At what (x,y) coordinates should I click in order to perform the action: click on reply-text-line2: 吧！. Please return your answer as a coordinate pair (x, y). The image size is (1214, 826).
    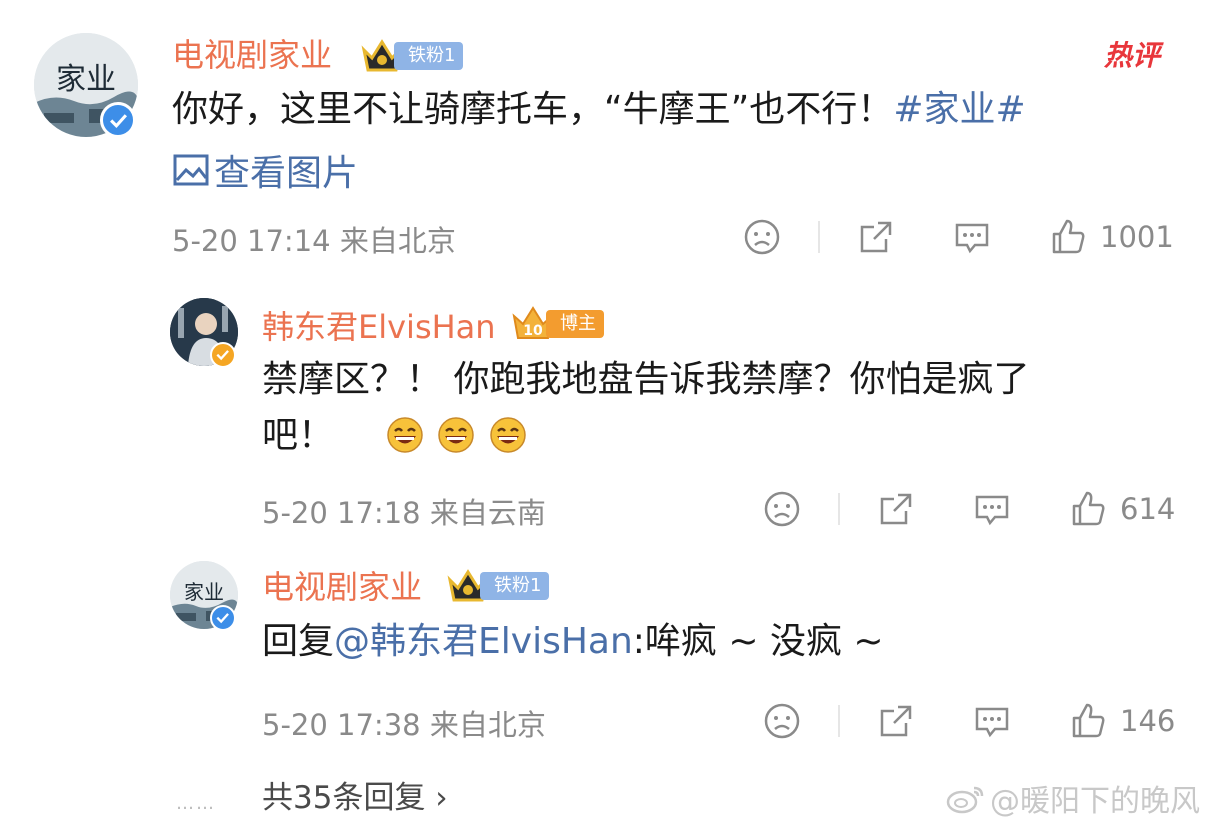
    Looking at the image, I should click on (396, 436).